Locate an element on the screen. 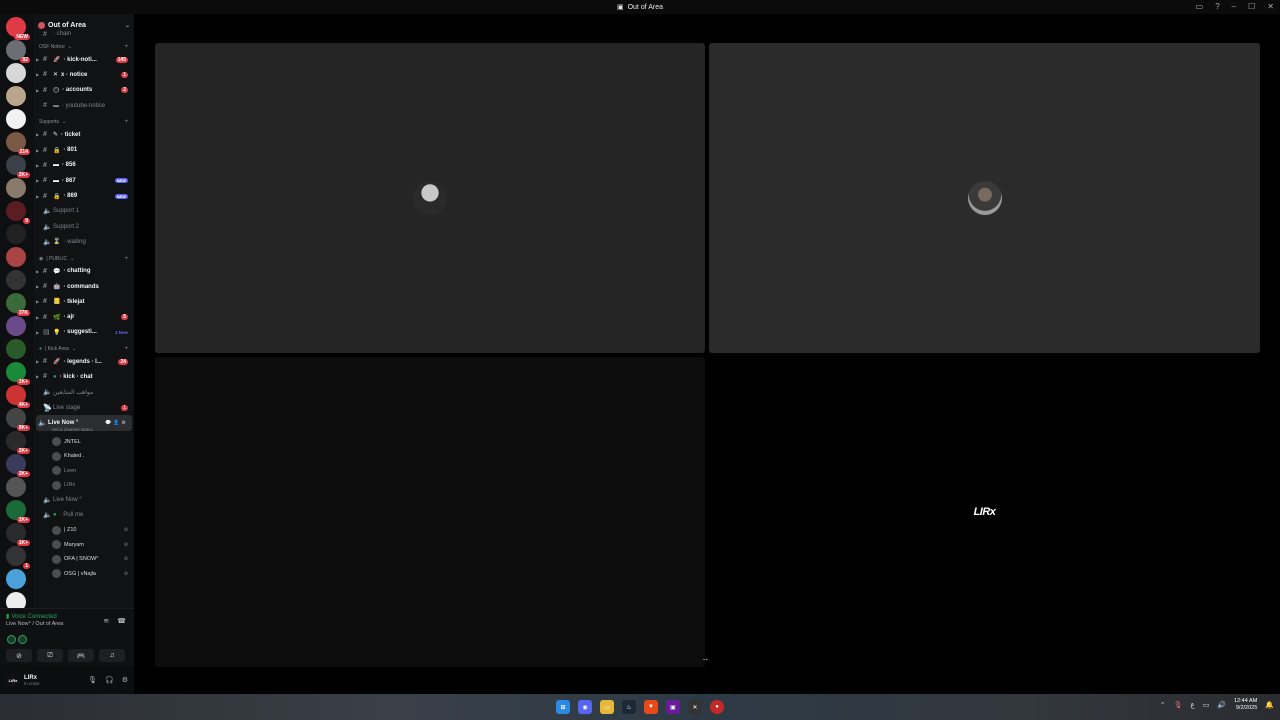 This screenshot has height=720, width=1280. server-icon: 92 is located at coordinates (18, 51).